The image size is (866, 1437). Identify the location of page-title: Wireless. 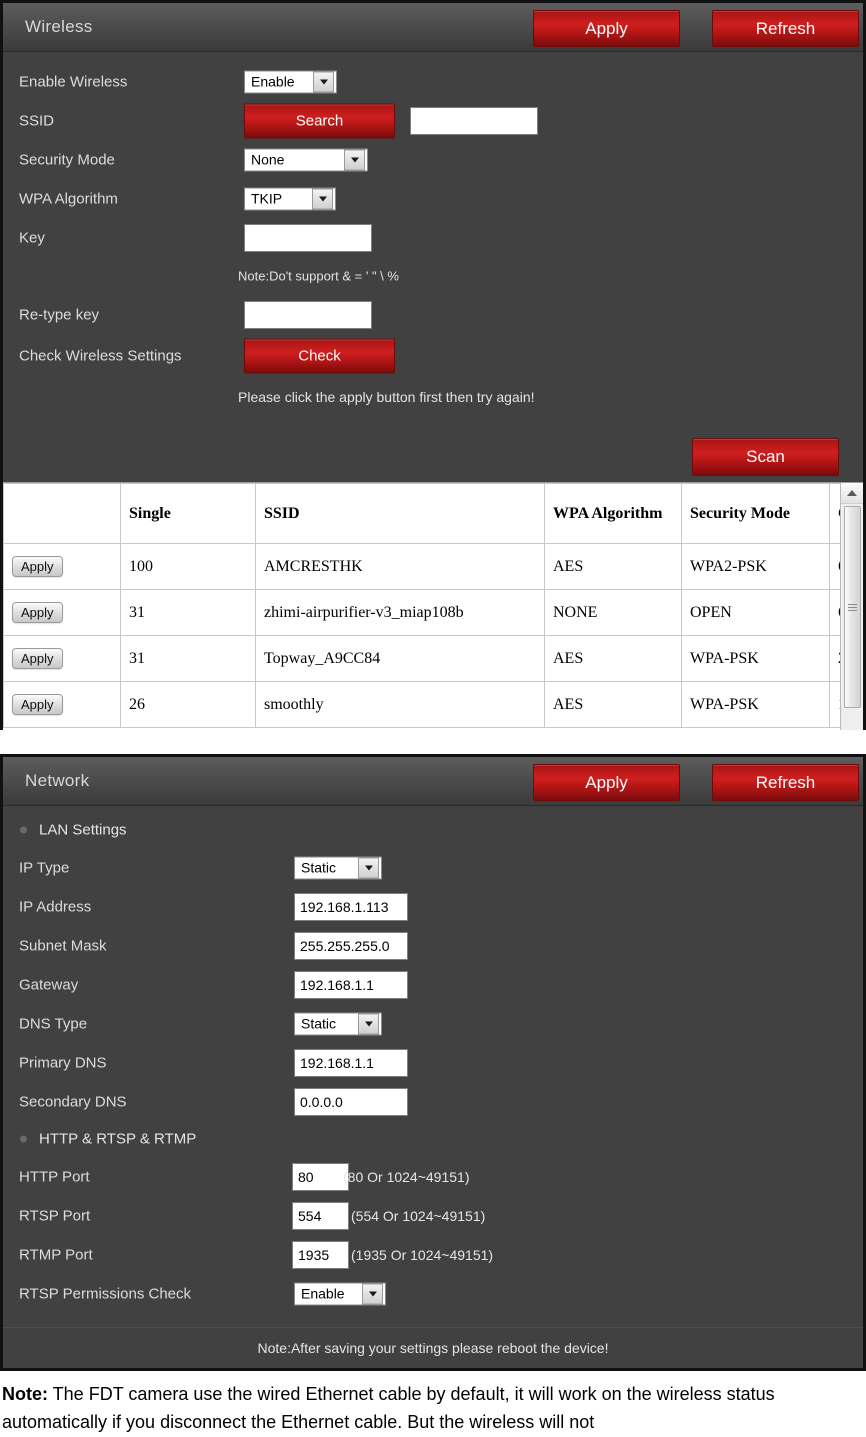
(59, 26).